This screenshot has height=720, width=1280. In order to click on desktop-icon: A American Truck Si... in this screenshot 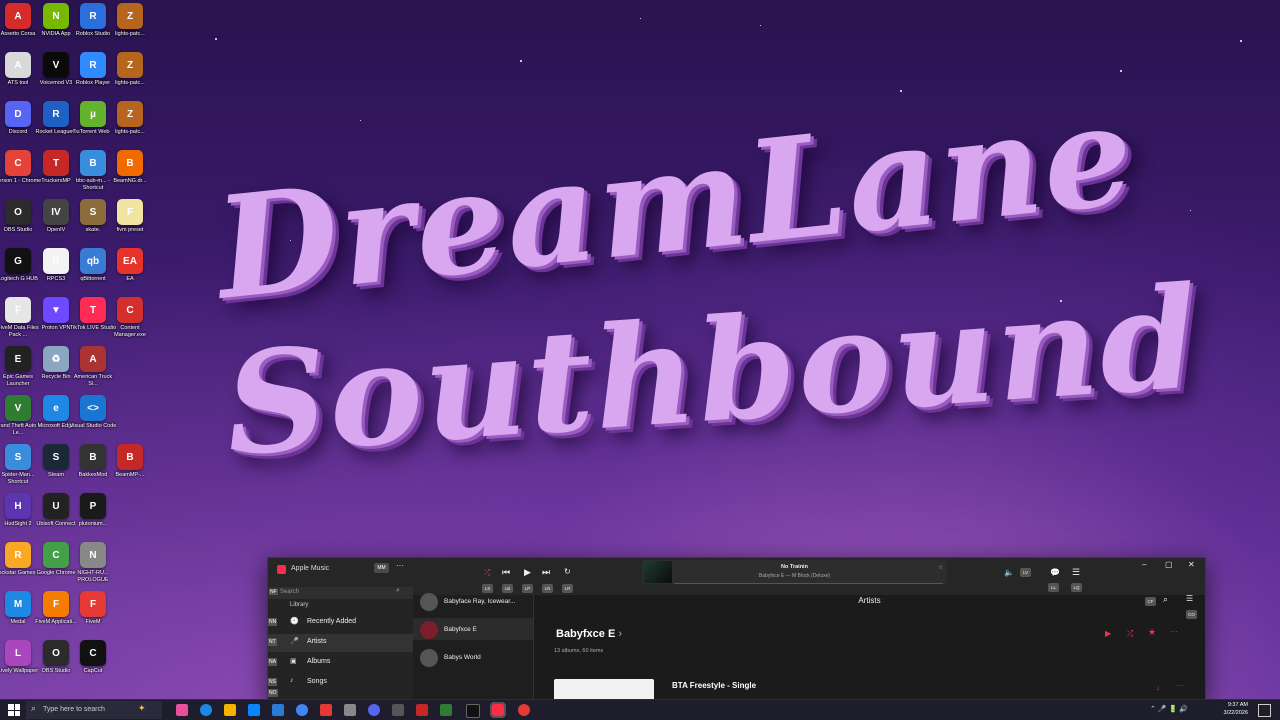, I will do `click(93, 366)`.